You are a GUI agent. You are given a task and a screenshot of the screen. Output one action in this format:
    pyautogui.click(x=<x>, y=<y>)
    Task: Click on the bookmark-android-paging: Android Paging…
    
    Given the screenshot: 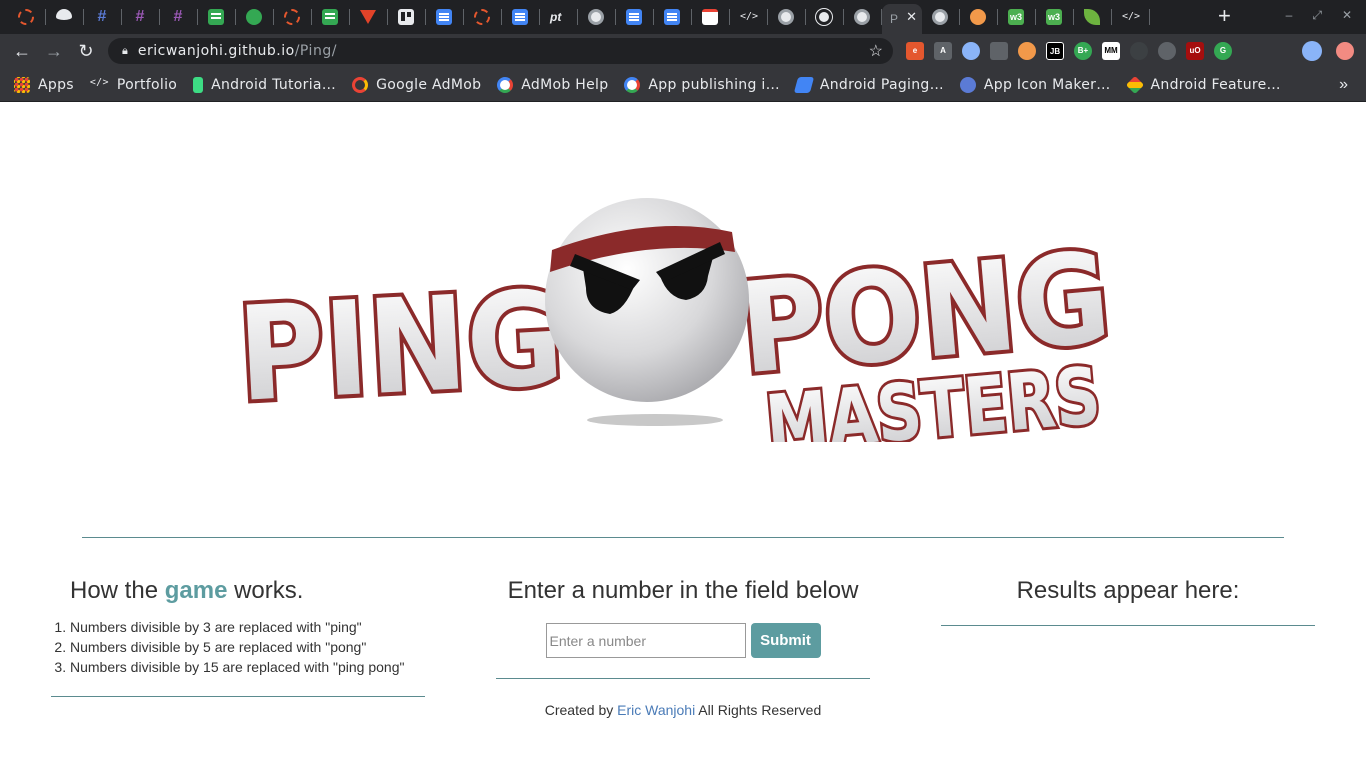 What is the action you would take?
    pyautogui.click(x=868, y=84)
    